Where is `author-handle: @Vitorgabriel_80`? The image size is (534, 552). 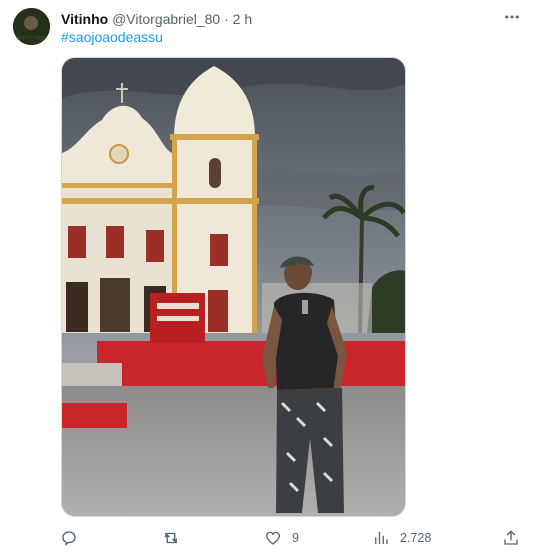
author-handle: @Vitorgabriel_80 is located at coordinates (166, 19).